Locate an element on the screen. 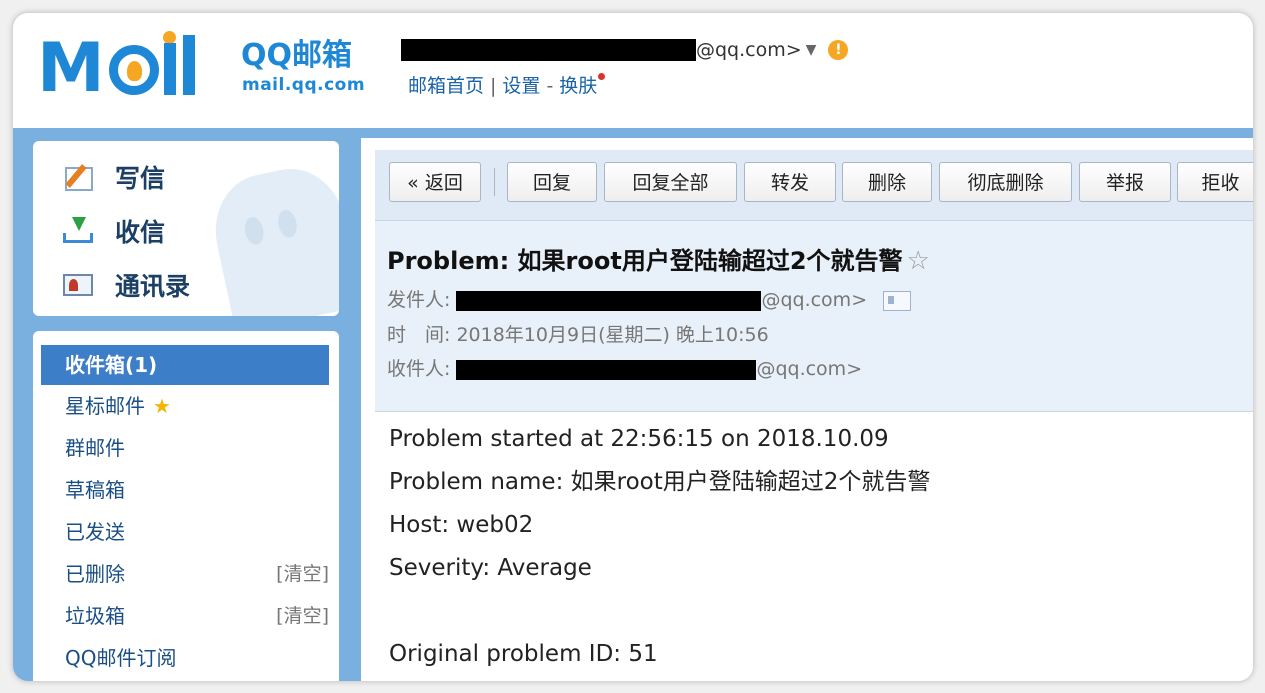 This screenshot has width=1265, height=693. time-row: 时 间: 2018年10月9日(星期二) 晚上10:56 is located at coordinates (578, 335).